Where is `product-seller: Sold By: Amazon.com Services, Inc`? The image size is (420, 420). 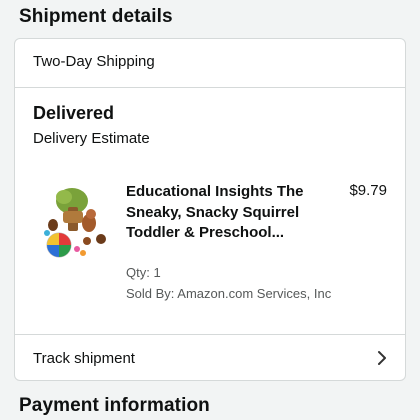 product-seller: Sold By: Amazon.com Services, Inc is located at coordinates (229, 293).